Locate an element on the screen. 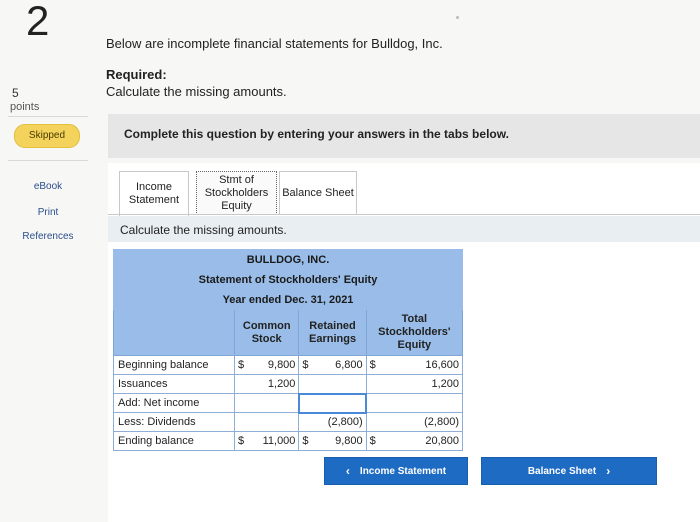 The width and height of the screenshot is (700, 522). tab-label-line: Equity is located at coordinates (236, 205).